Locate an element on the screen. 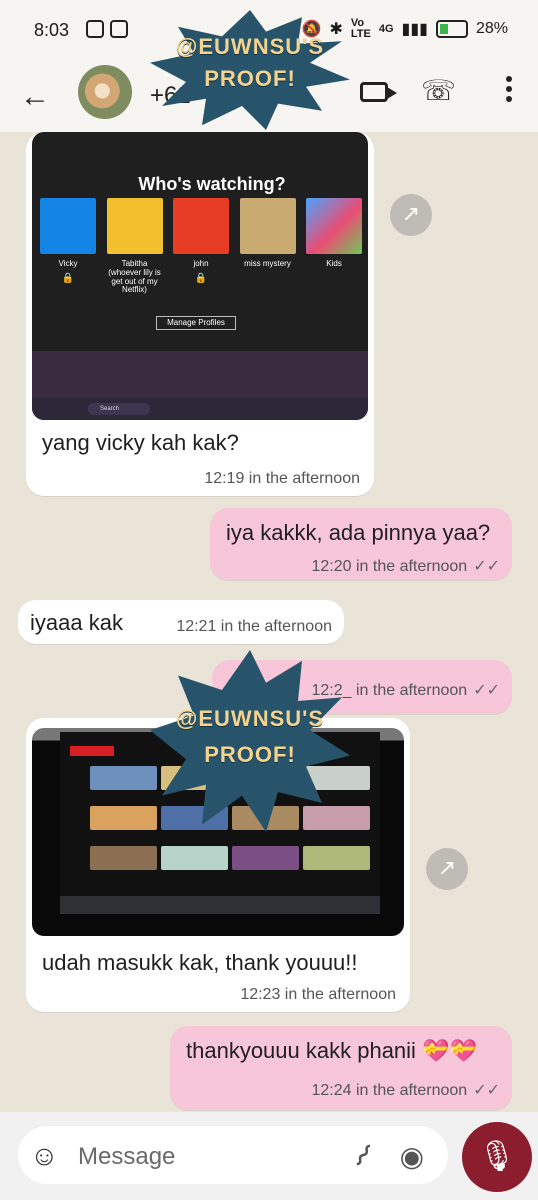 This screenshot has height=1200, width=538. profile-card: miss mystery is located at coordinates (267, 246).